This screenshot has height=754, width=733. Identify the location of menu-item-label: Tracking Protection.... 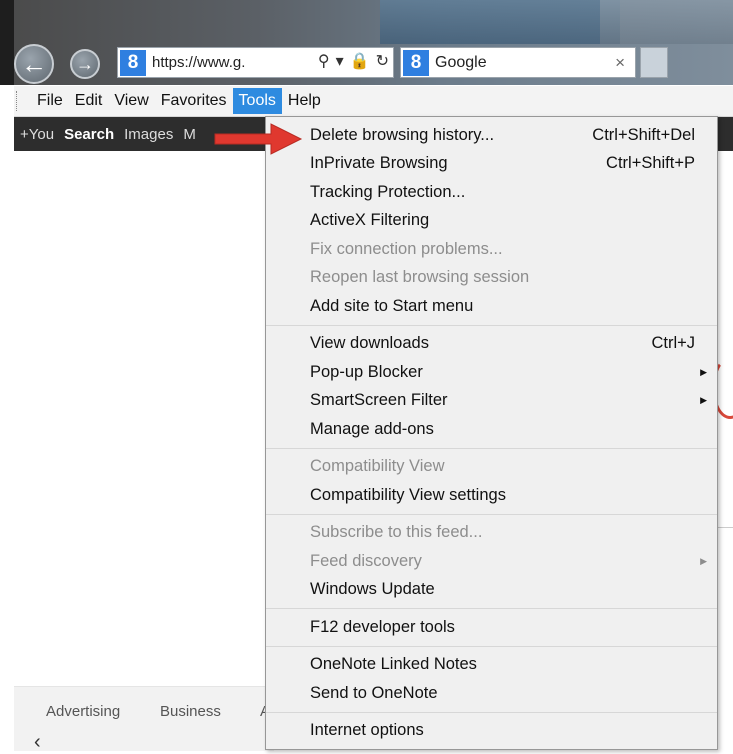
(388, 191).